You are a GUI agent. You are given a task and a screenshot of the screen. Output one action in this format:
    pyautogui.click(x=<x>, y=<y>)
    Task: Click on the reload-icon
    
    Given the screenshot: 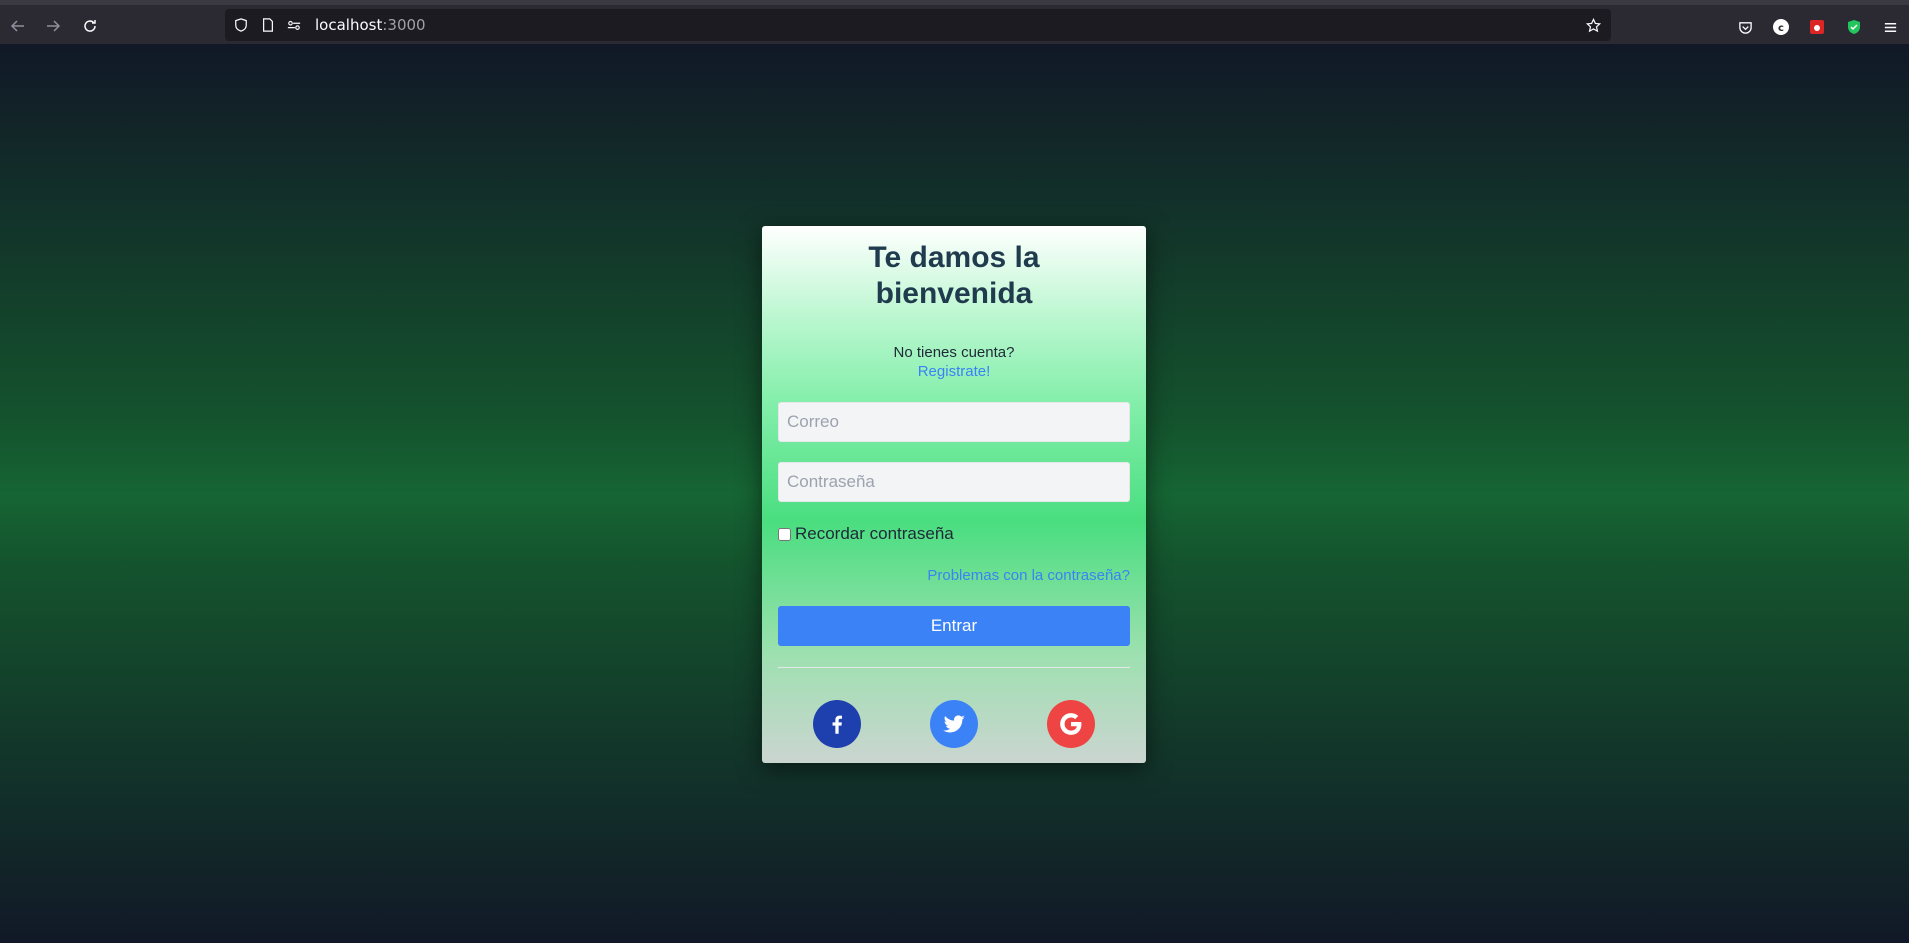 What is the action you would take?
    pyautogui.click(x=90, y=26)
    